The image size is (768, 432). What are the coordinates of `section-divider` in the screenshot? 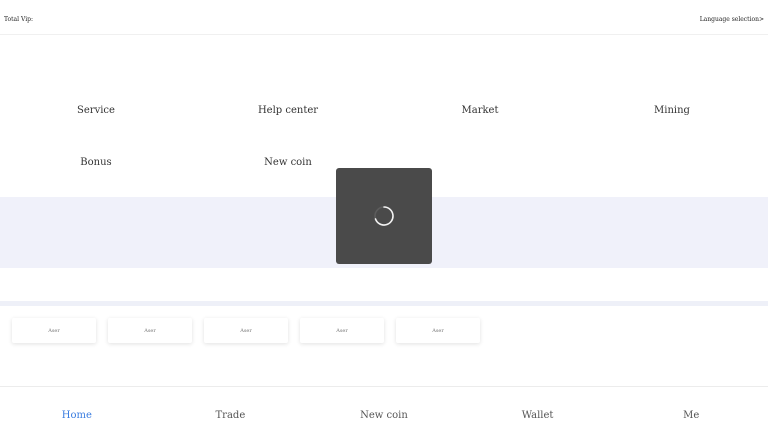 It's located at (384, 303).